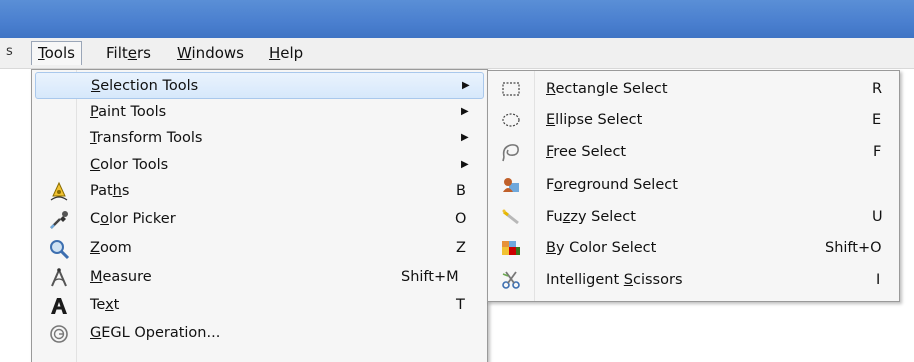 Image resolution: width=914 pixels, height=362 pixels. What do you see at coordinates (591, 217) in the screenshot?
I see `menu-item-label: Fuzzy Select` at bounding box center [591, 217].